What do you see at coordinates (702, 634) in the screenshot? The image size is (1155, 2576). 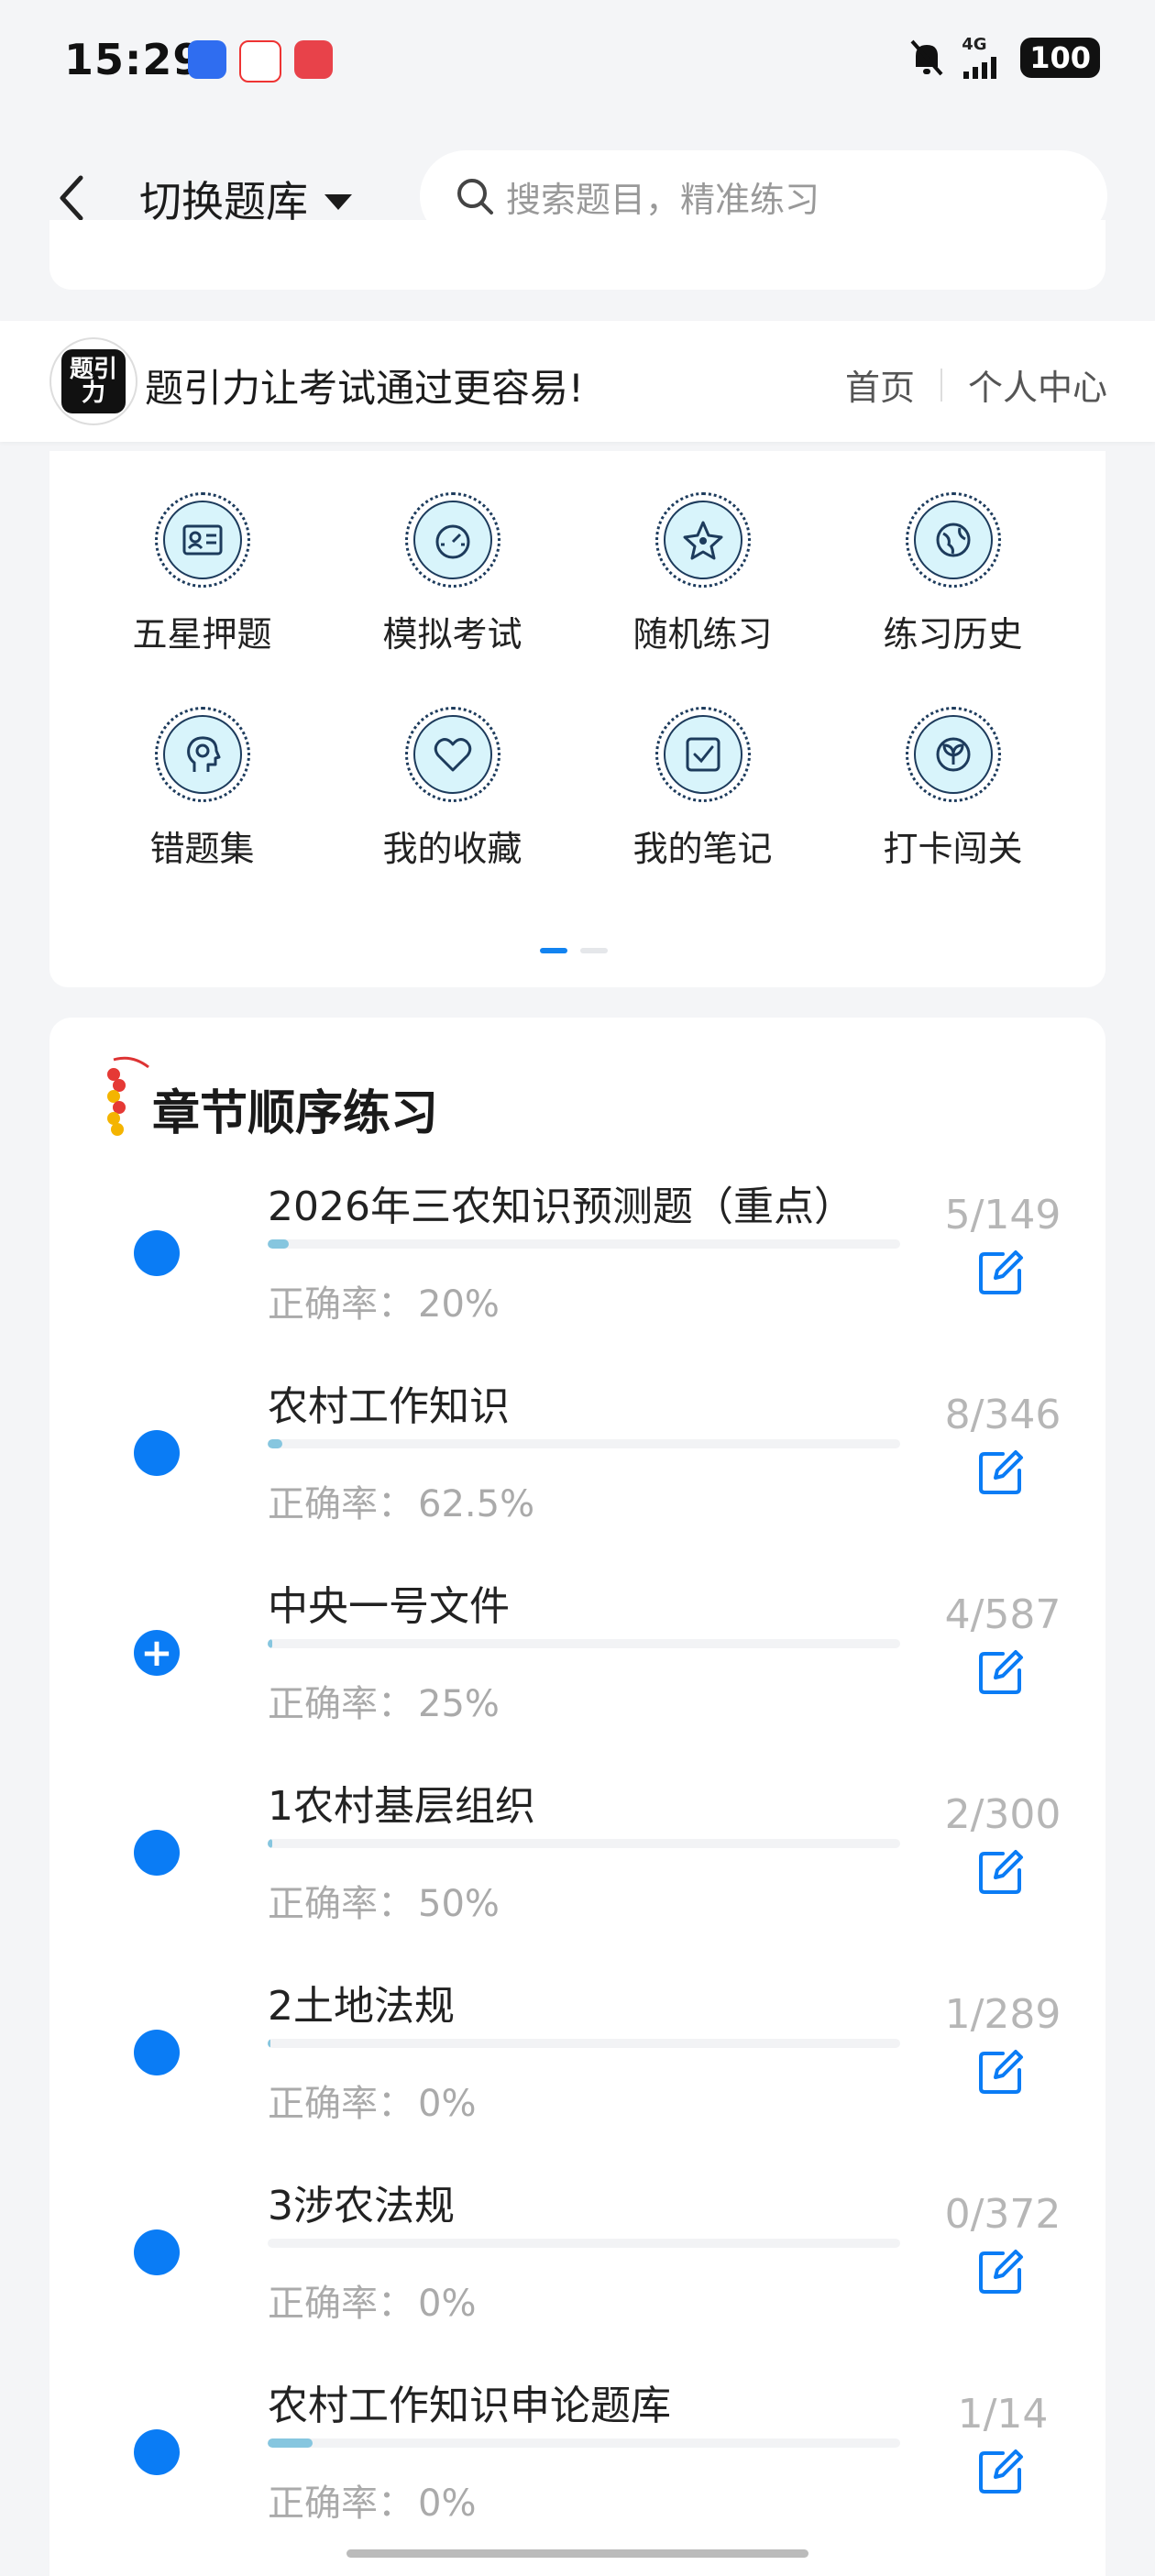 I see `grid-item-label: 随机练习` at bounding box center [702, 634].